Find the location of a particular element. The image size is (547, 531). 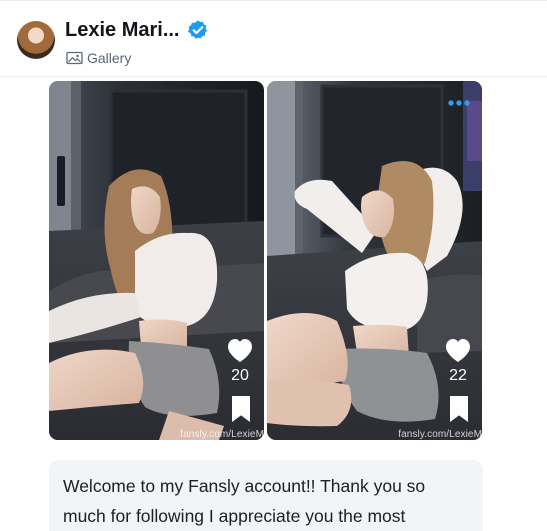

like-control: 20 is located at coordinates (240, 361).